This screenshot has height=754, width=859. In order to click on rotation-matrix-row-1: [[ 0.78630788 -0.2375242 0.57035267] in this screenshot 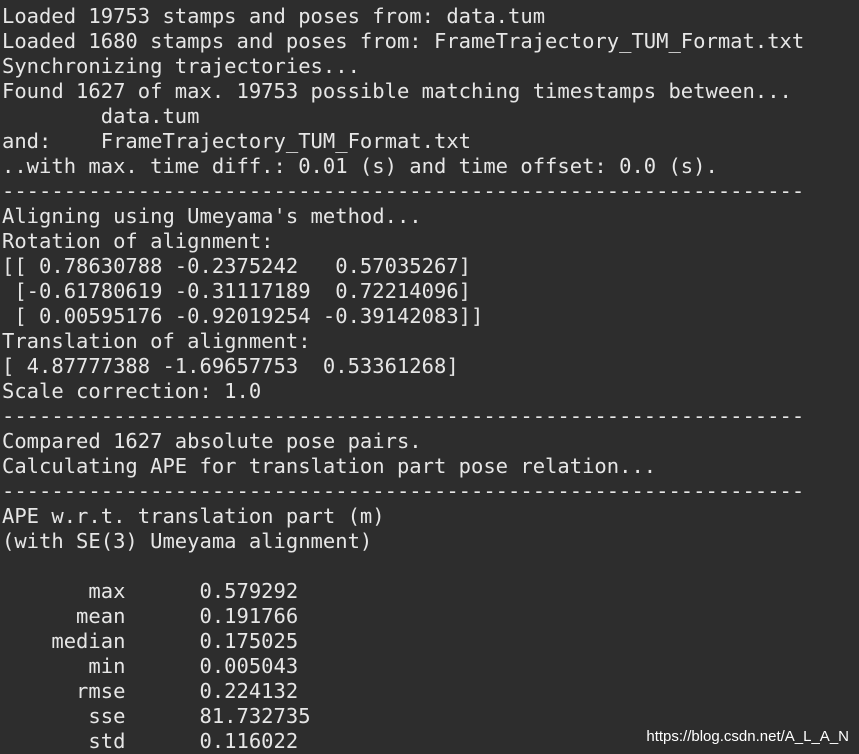, I will do `click(236, 266)`.